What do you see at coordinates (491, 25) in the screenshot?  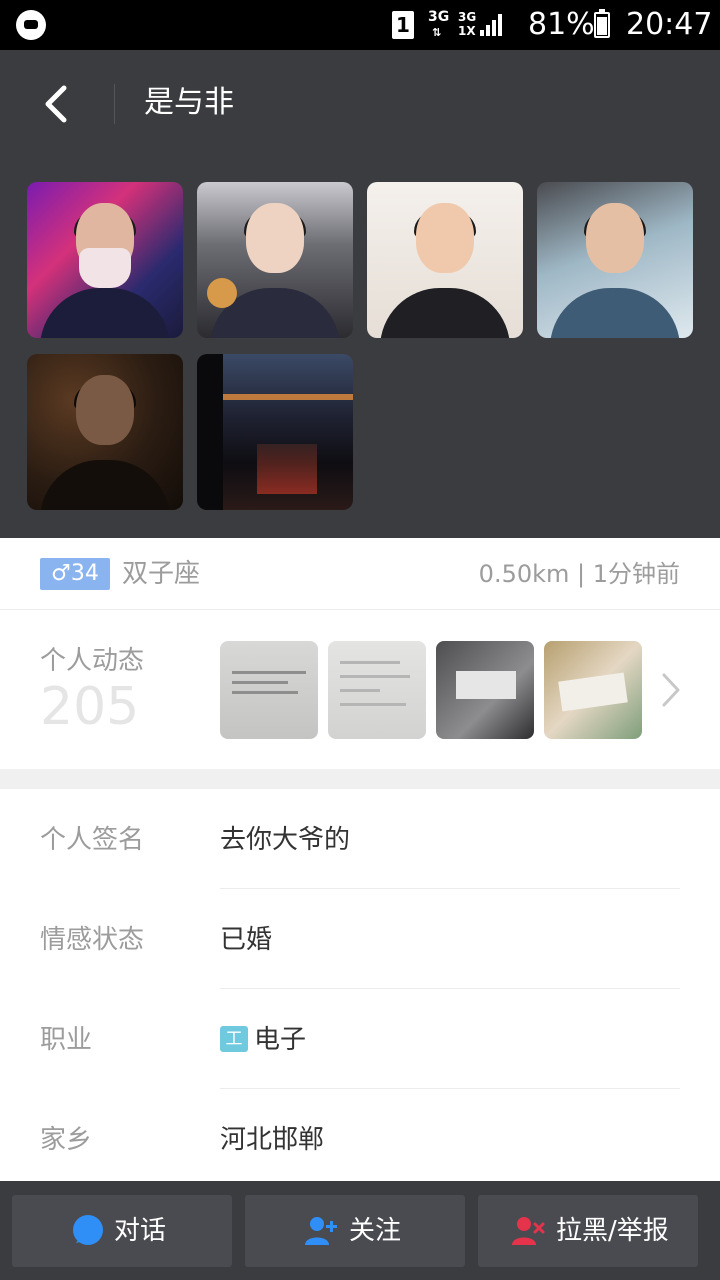 I see `signal-strength-icon` at bounding box center [491, 25].